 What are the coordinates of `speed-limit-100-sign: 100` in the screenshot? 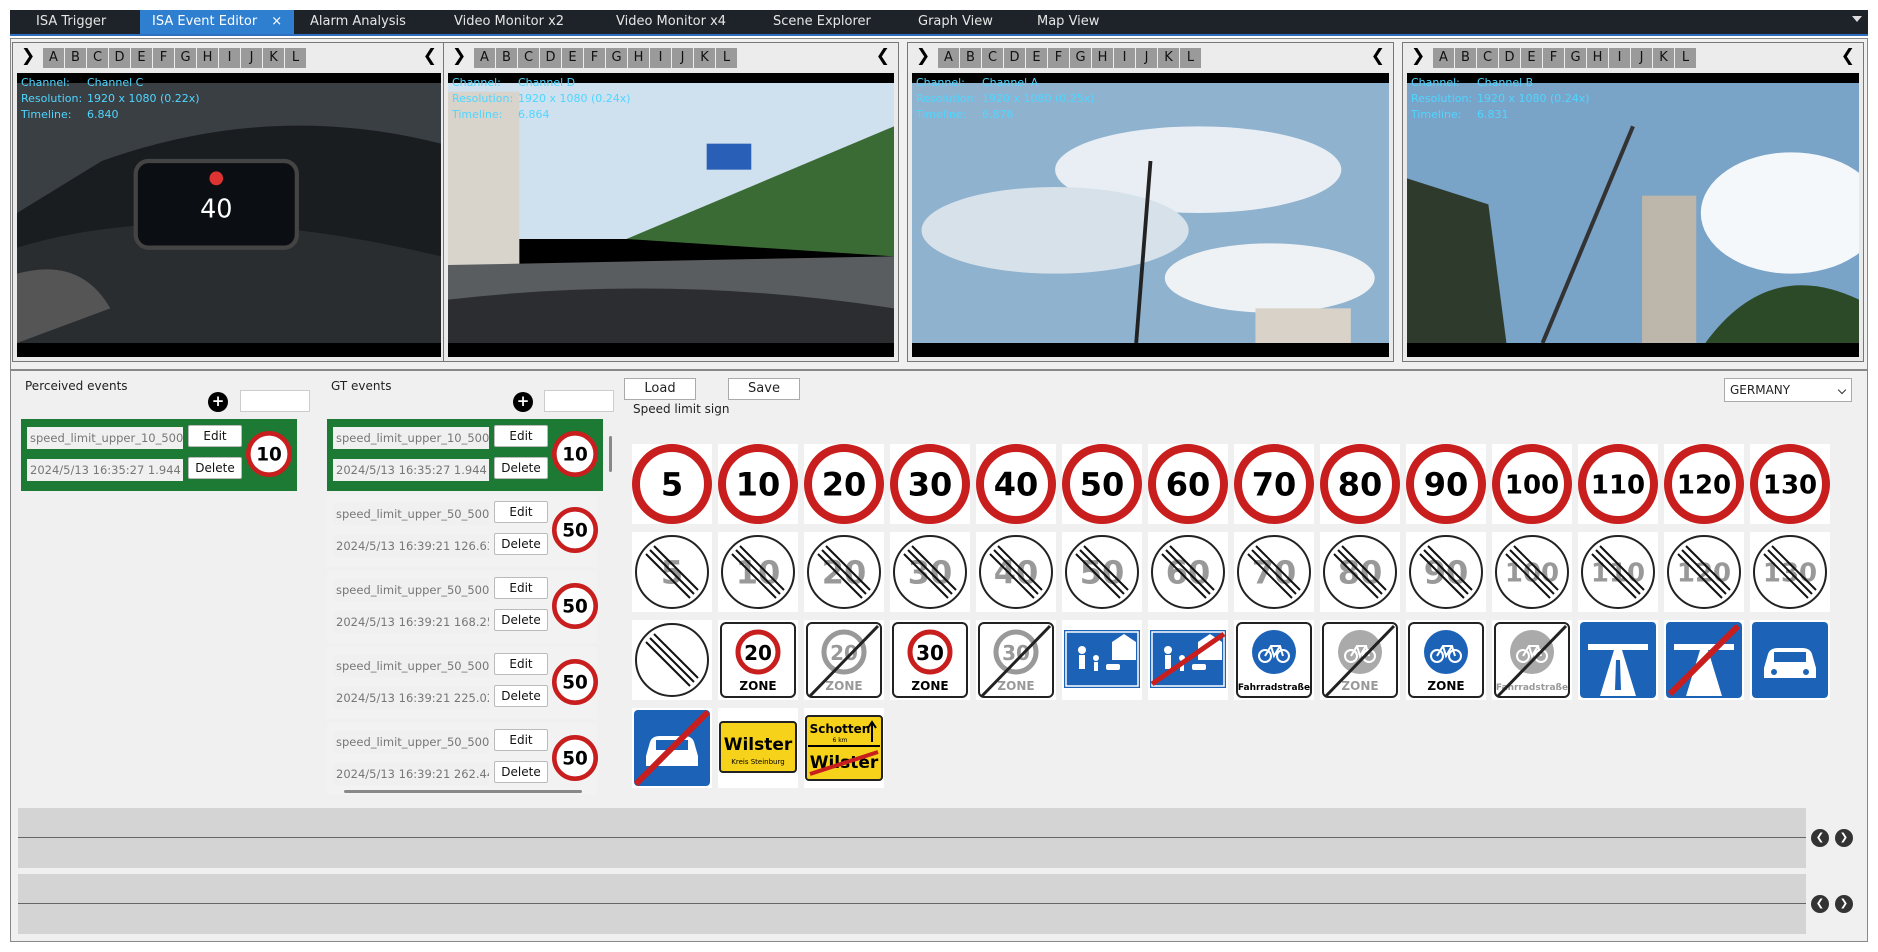 It's located at (1532, 484).